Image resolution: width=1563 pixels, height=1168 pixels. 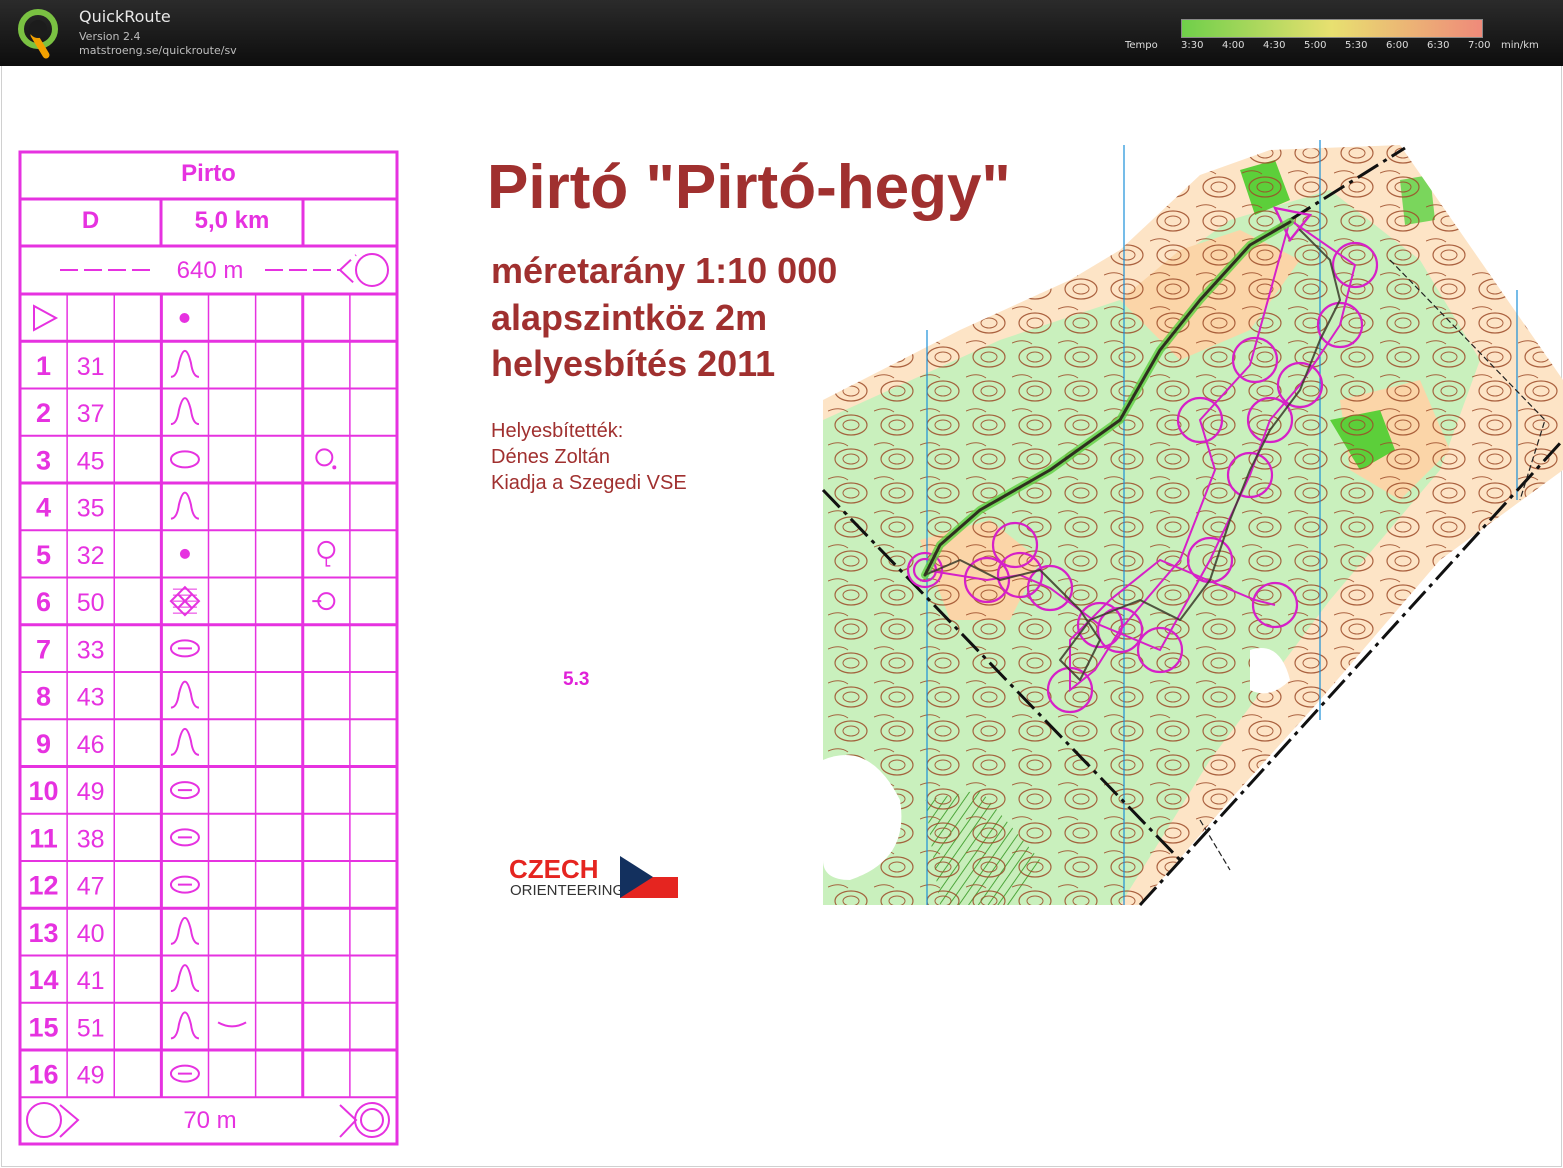 I want to click on sponsor-logo-word: CZECH, so click(x=554, y=869).